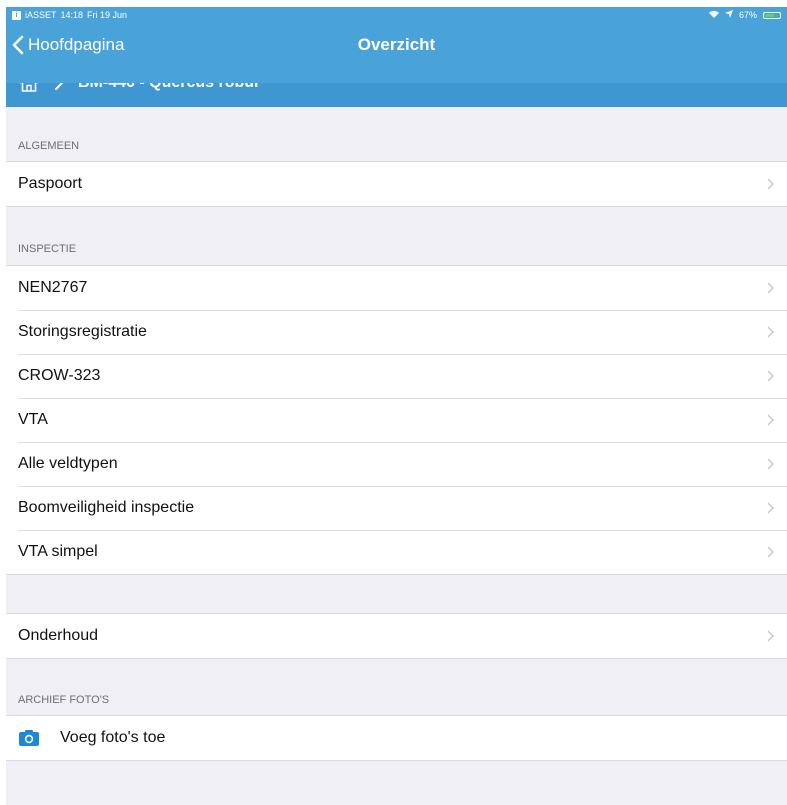 The image size is (787, 805). What do you see at coordinates (58, 551) in the screenshot?
I see `list-item-label: VTA simpel` at bounding box center [58, 551].